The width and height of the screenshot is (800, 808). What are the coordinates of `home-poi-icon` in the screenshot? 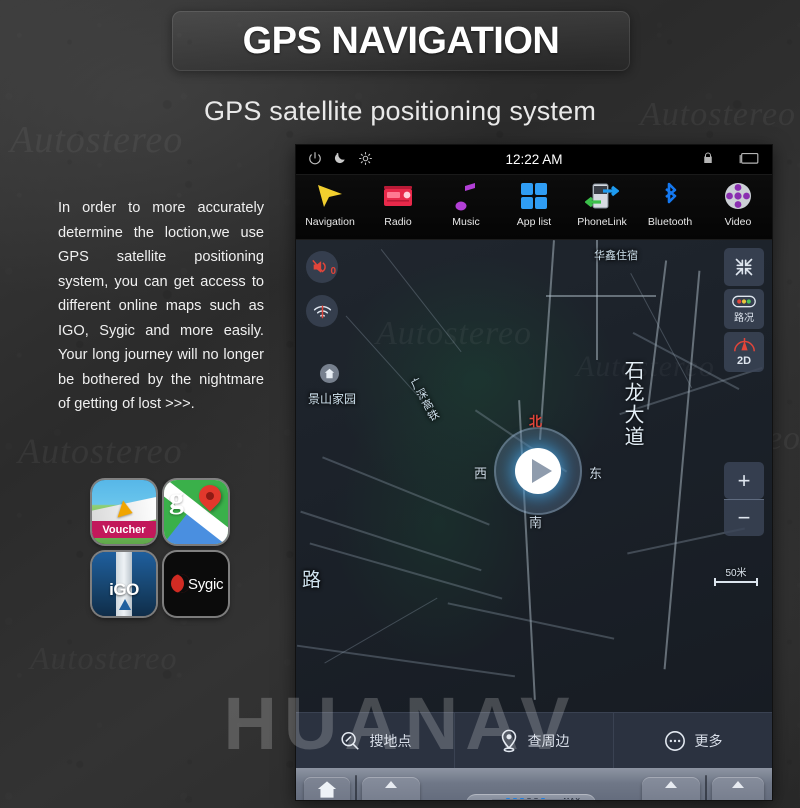 It's located at (329, 373).